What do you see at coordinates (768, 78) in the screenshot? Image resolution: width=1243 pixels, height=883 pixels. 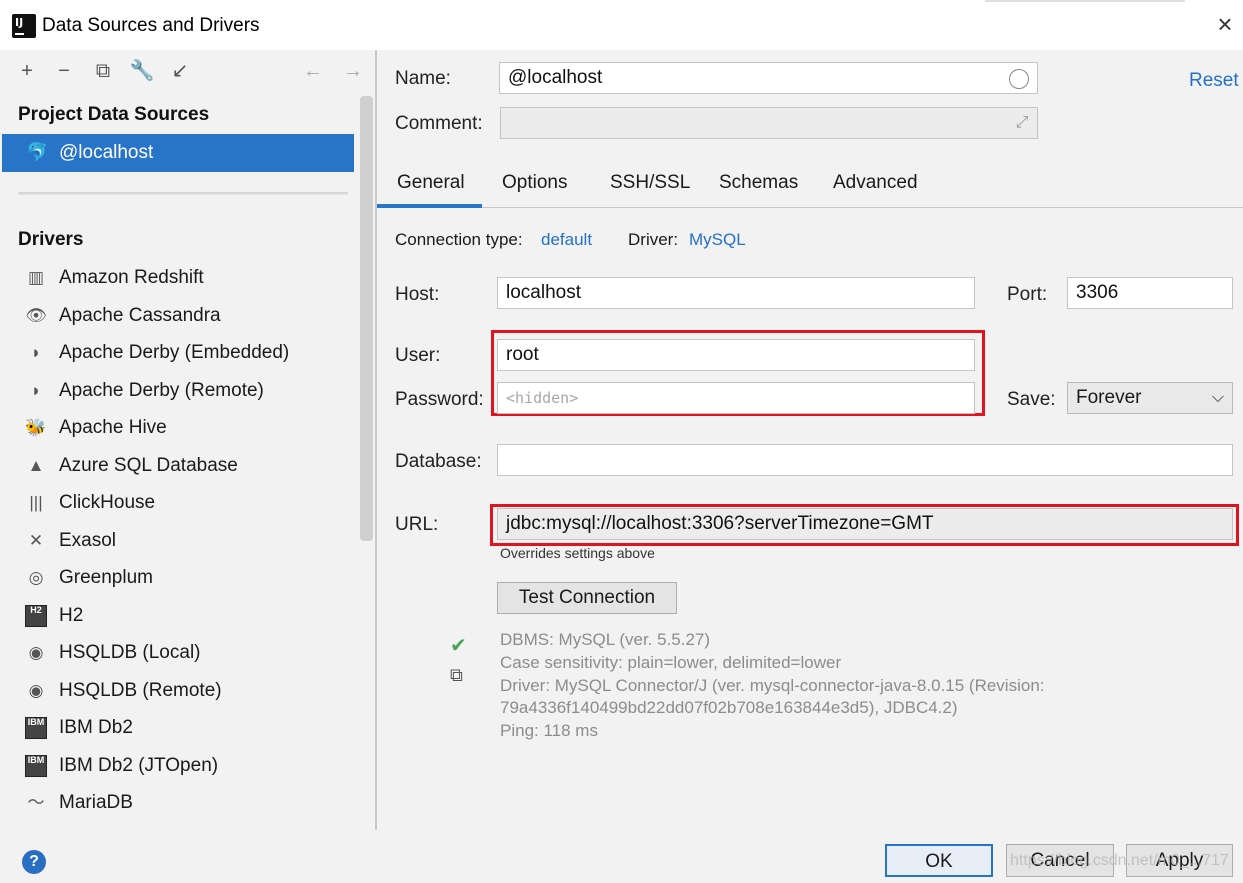 I see `name-input: @localhost` at bounding box center [768, 78].